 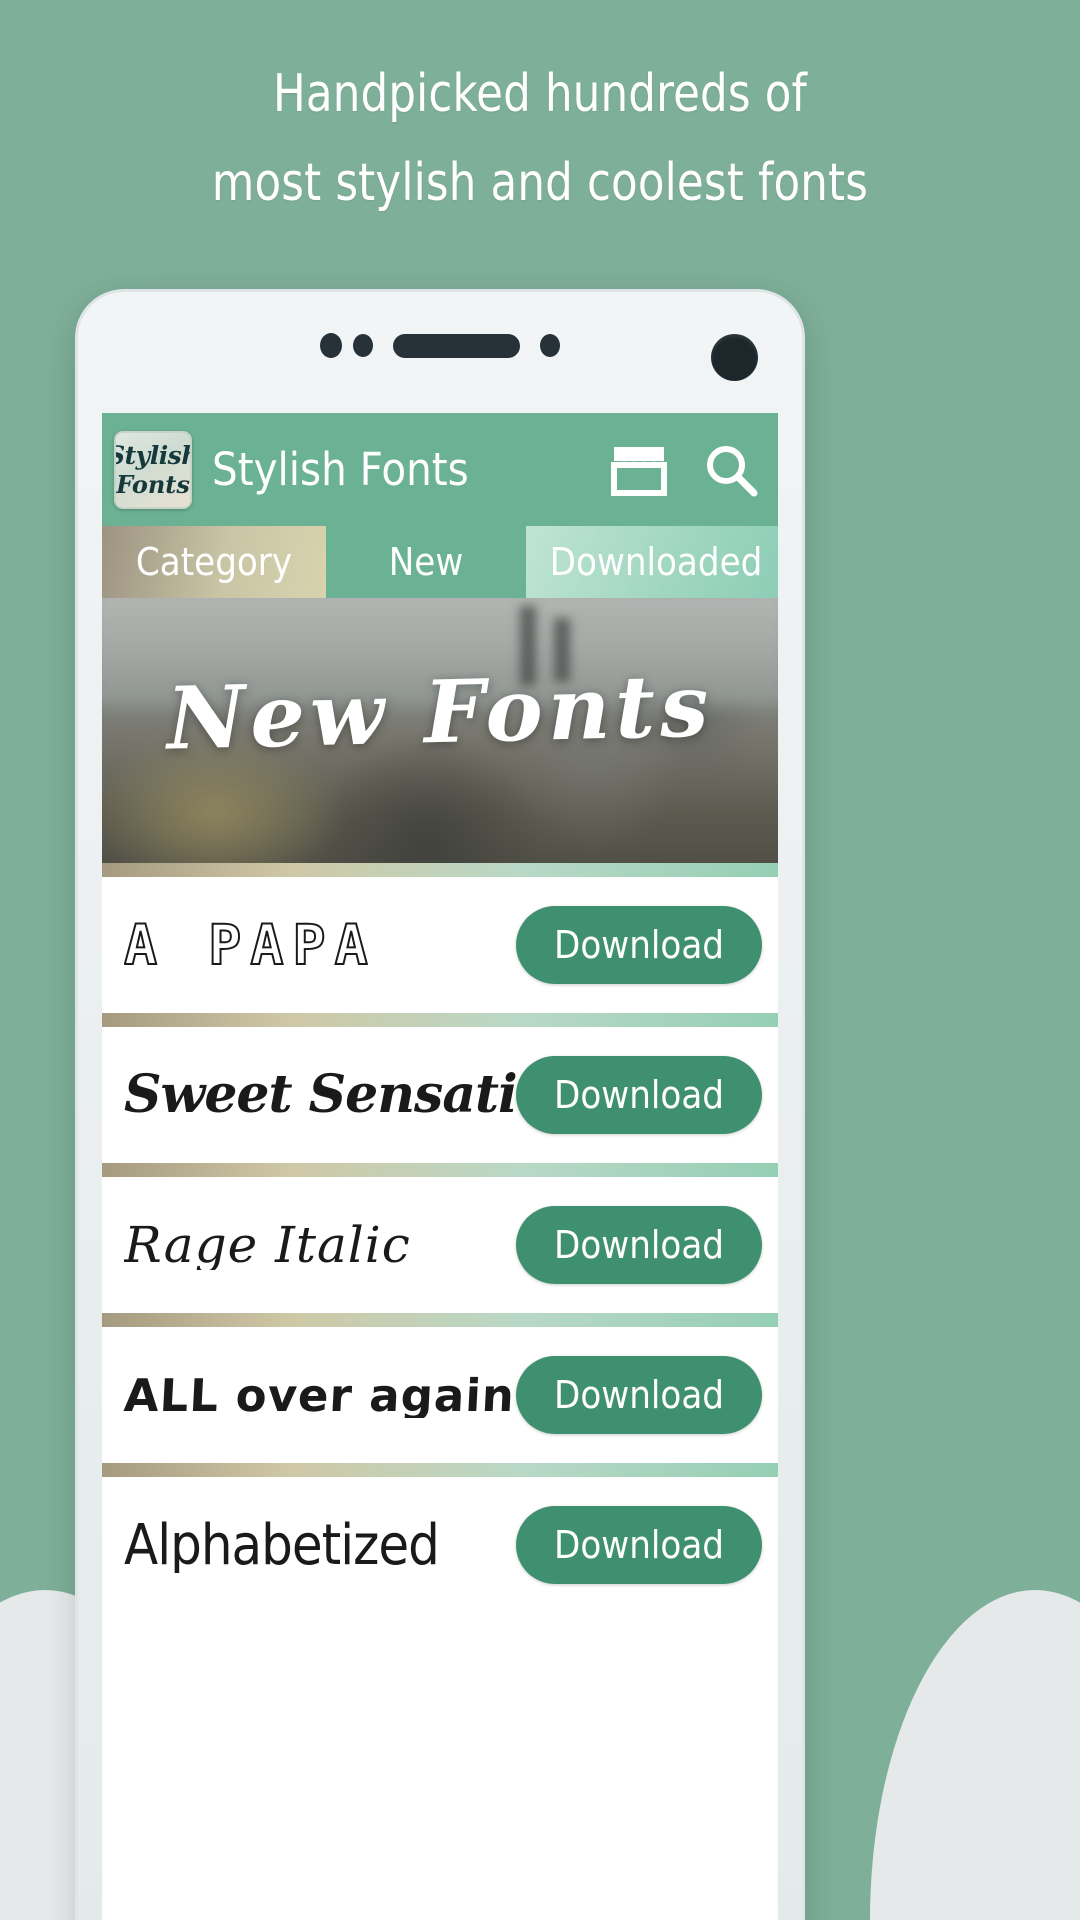 I want to click on phone-sensor-row, so click(x=440, y=345).